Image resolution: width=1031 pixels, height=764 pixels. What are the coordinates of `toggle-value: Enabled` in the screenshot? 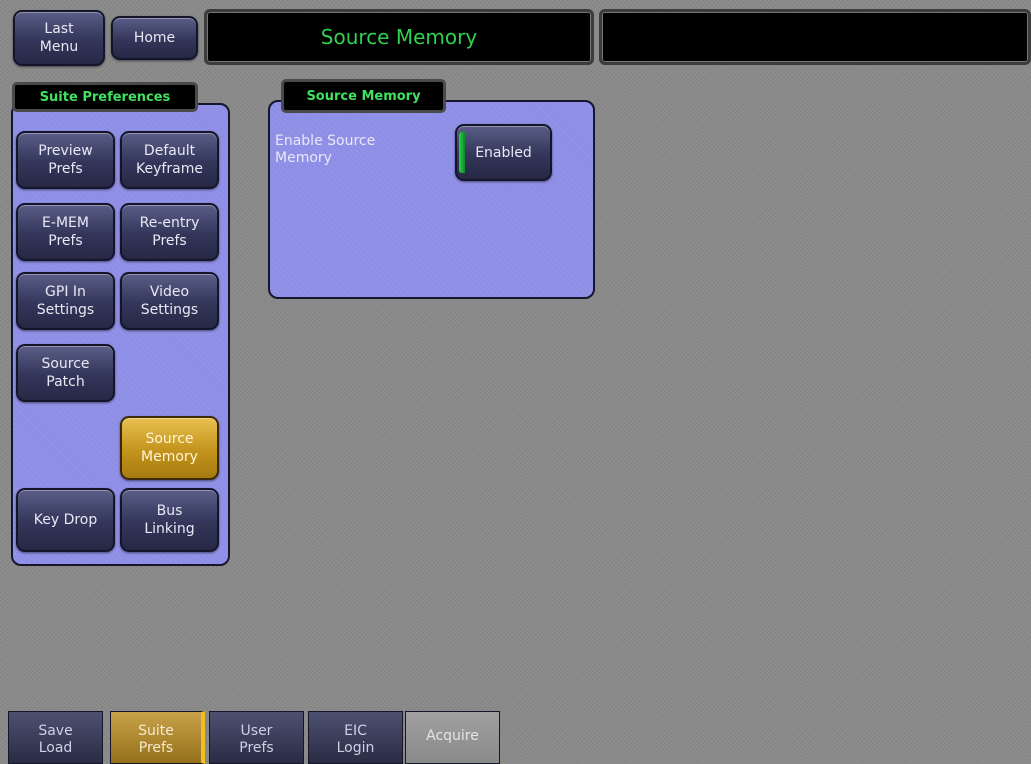 It's located at (503, 152).